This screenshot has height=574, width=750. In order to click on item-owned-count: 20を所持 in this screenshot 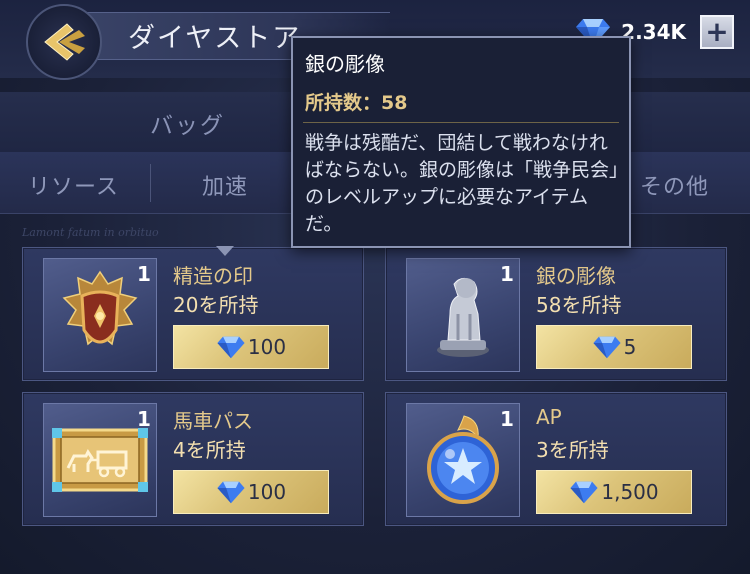, I will do `click(216, 305)`.